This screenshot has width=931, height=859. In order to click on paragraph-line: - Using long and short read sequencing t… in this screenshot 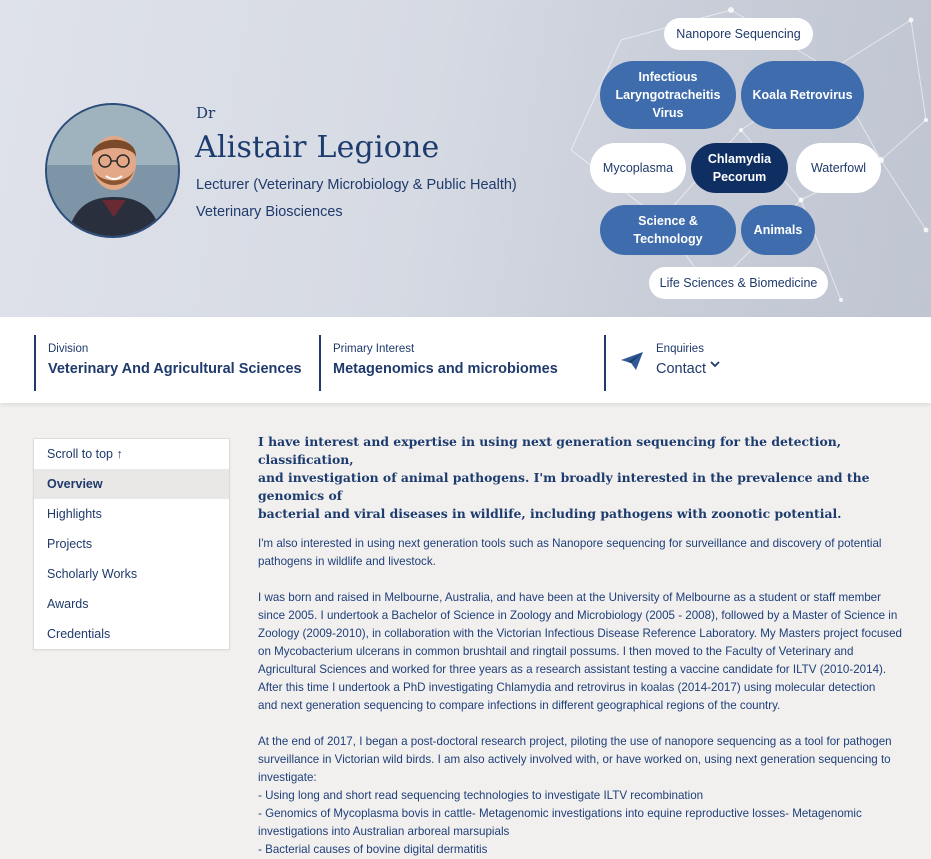, I will do `click(481, 795)`.